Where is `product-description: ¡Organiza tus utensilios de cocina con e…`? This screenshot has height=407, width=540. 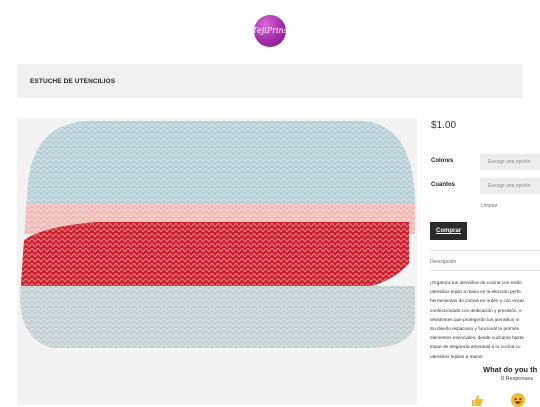 product-description: ¡Organiza tus utensilios de cocina con e… is located at coordinates (485, 319).